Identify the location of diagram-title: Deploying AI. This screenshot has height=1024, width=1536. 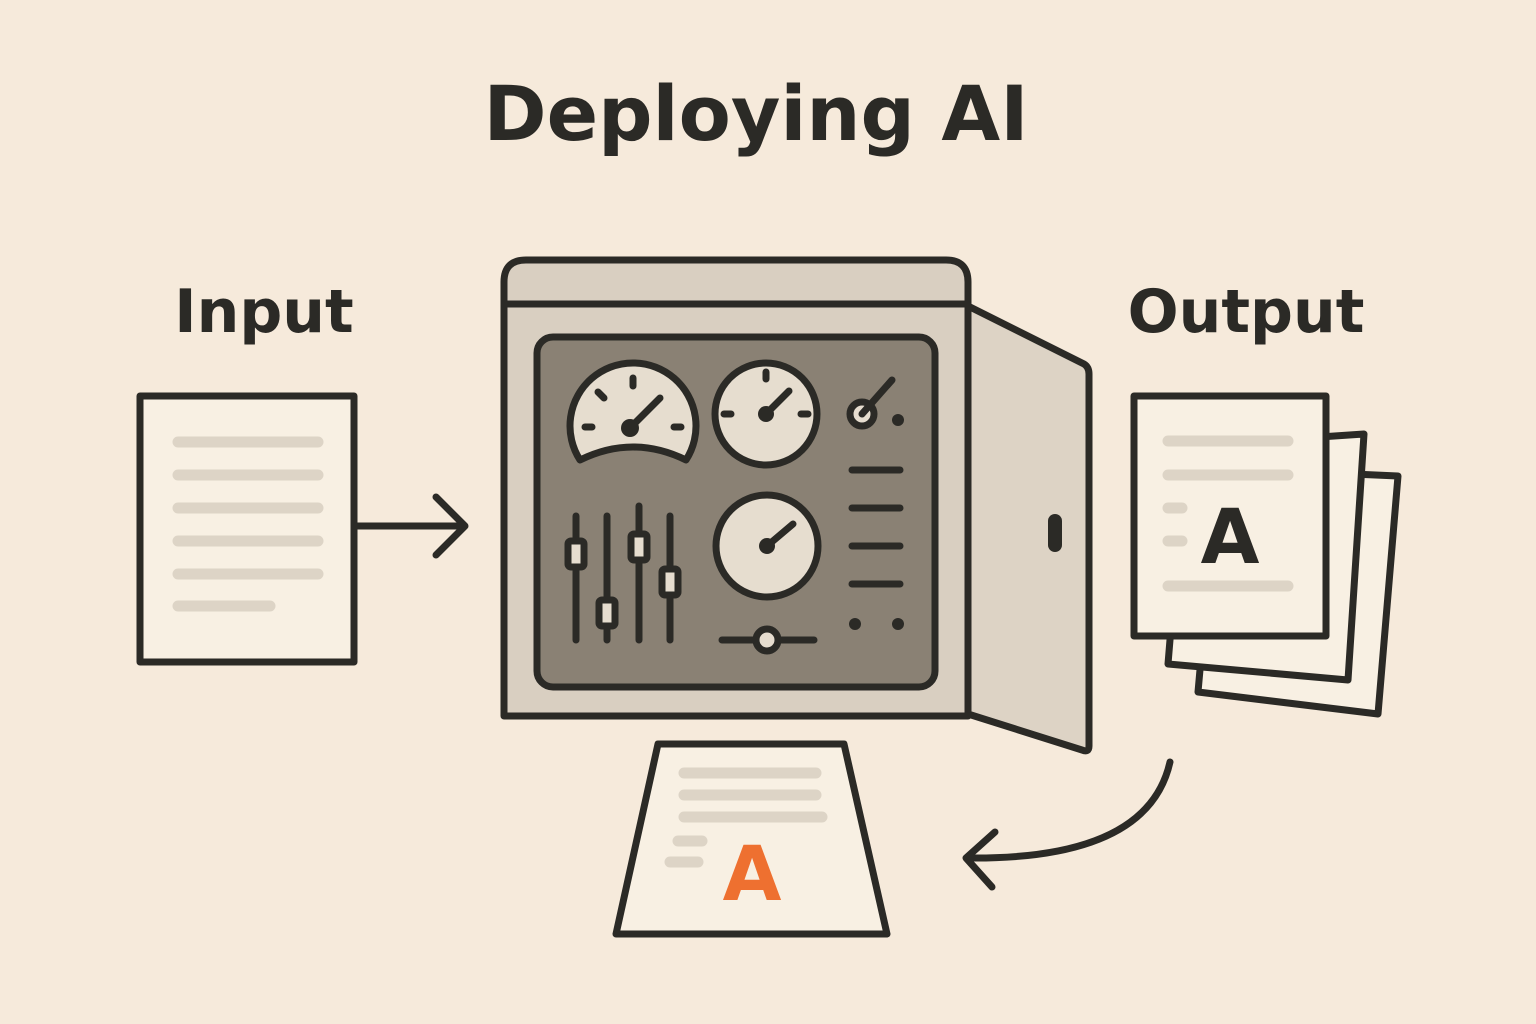
(756, 113).